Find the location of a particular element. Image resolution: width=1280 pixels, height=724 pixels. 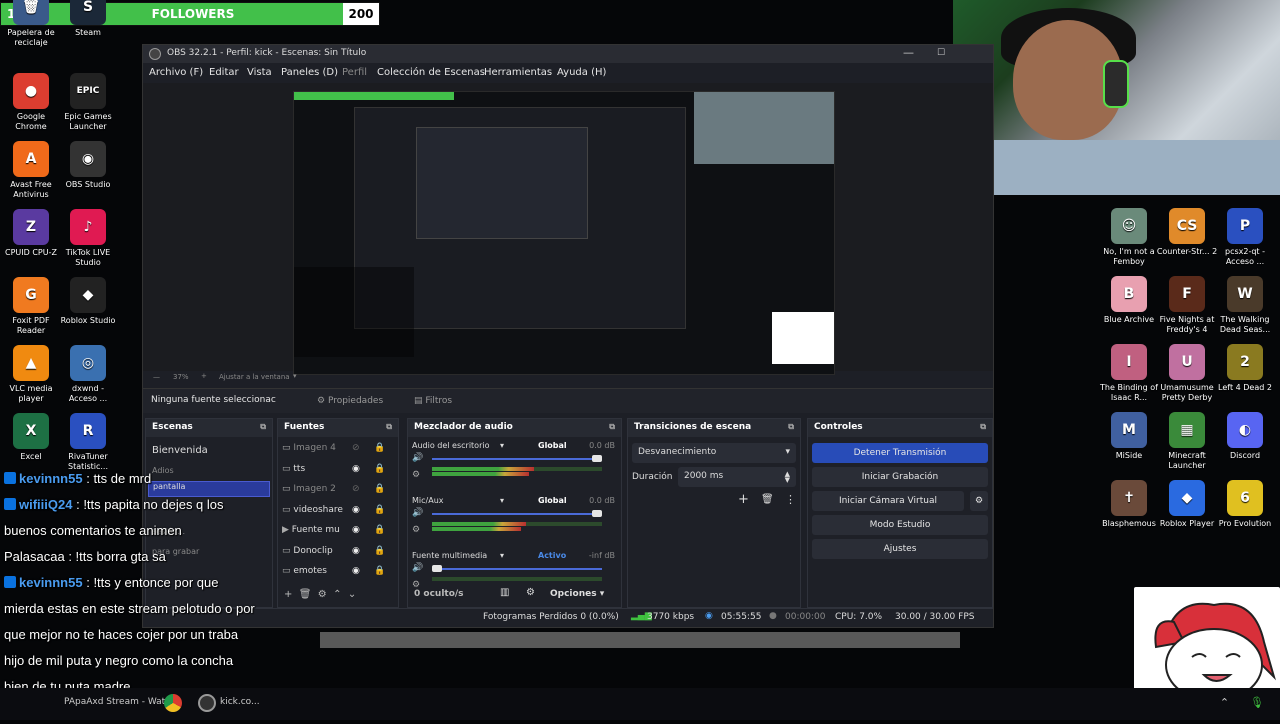

zoom-out-icon: — is located at coordinates (156, 377).